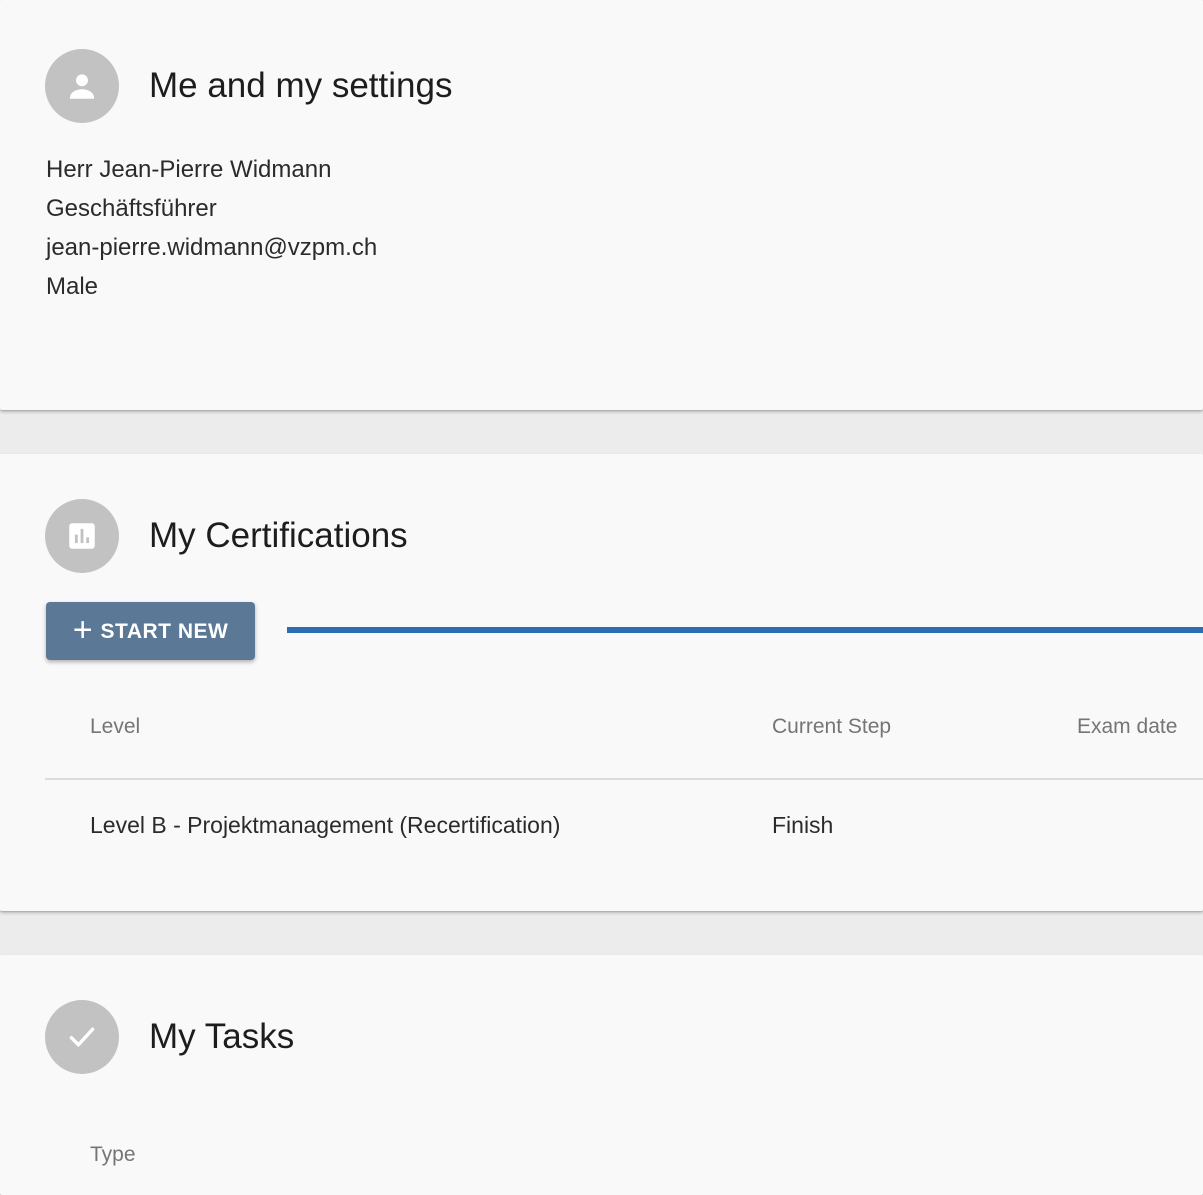  I want to click on check-icon, so click(82, 1037).